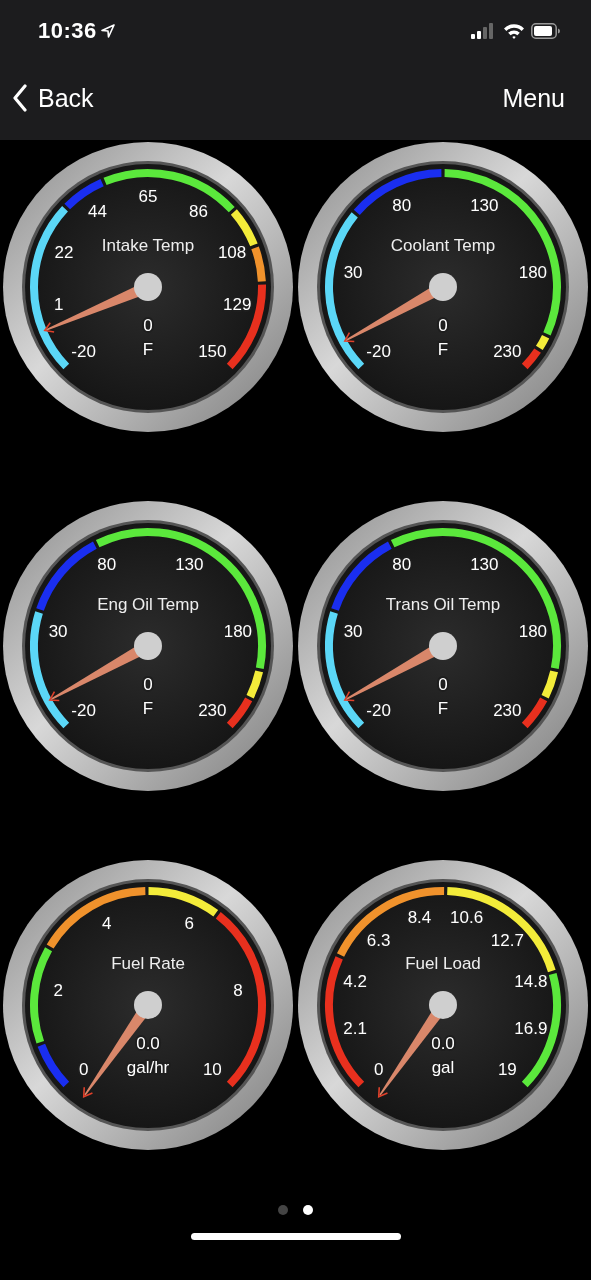  What do you see at coordinates (546, 31) in the screenshot?
I see `battery-icon` at bounding box center [546, 31].